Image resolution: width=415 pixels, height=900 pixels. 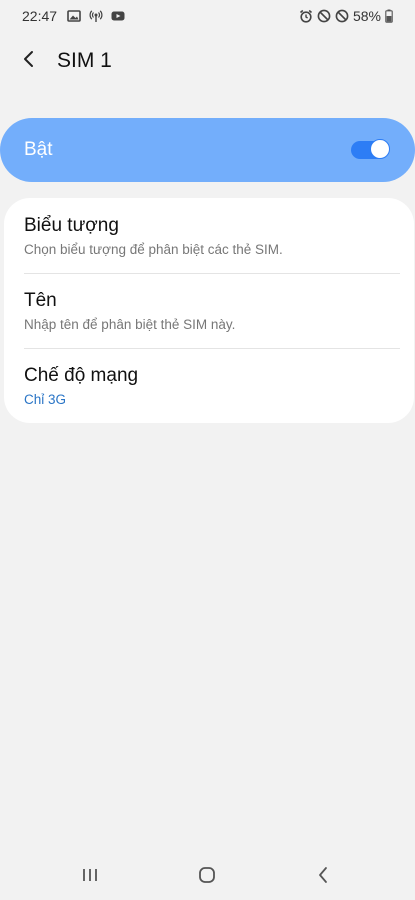 I want to click on home-icon, so click(x=207, y=877).